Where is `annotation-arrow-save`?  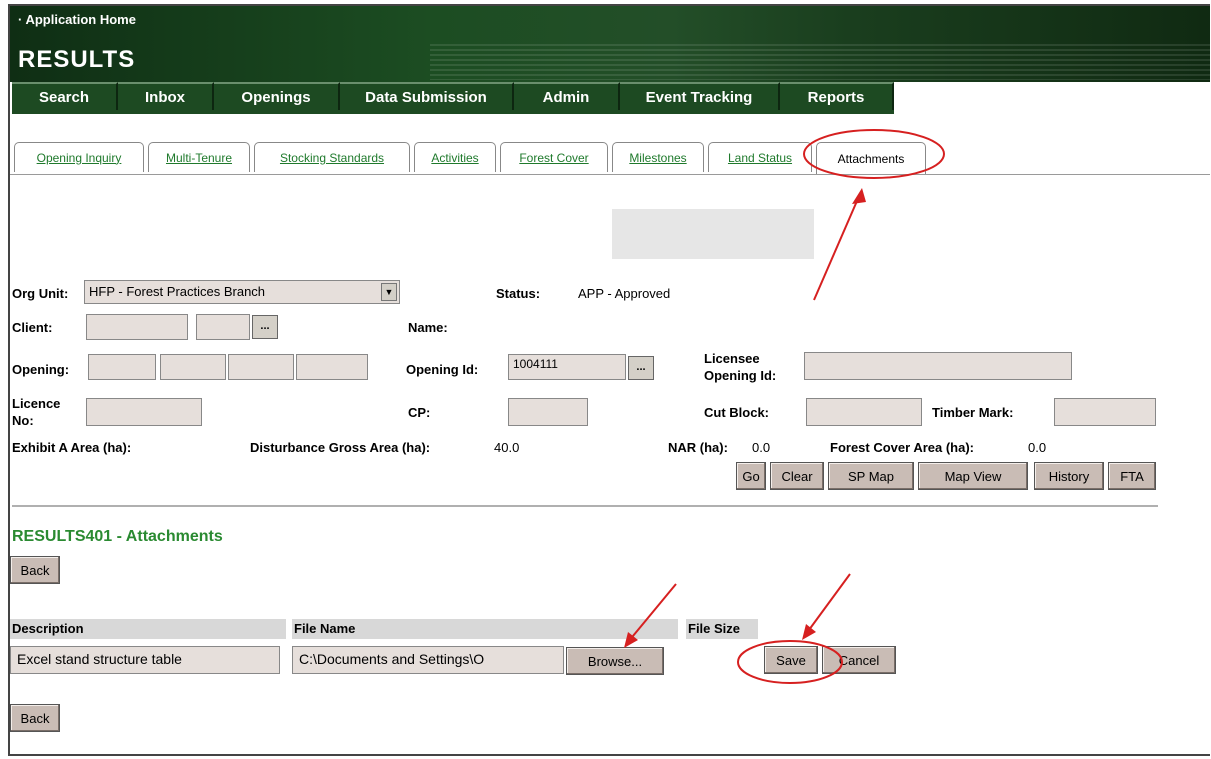
annotation-arrow-save is located at coordinates (828, 604).